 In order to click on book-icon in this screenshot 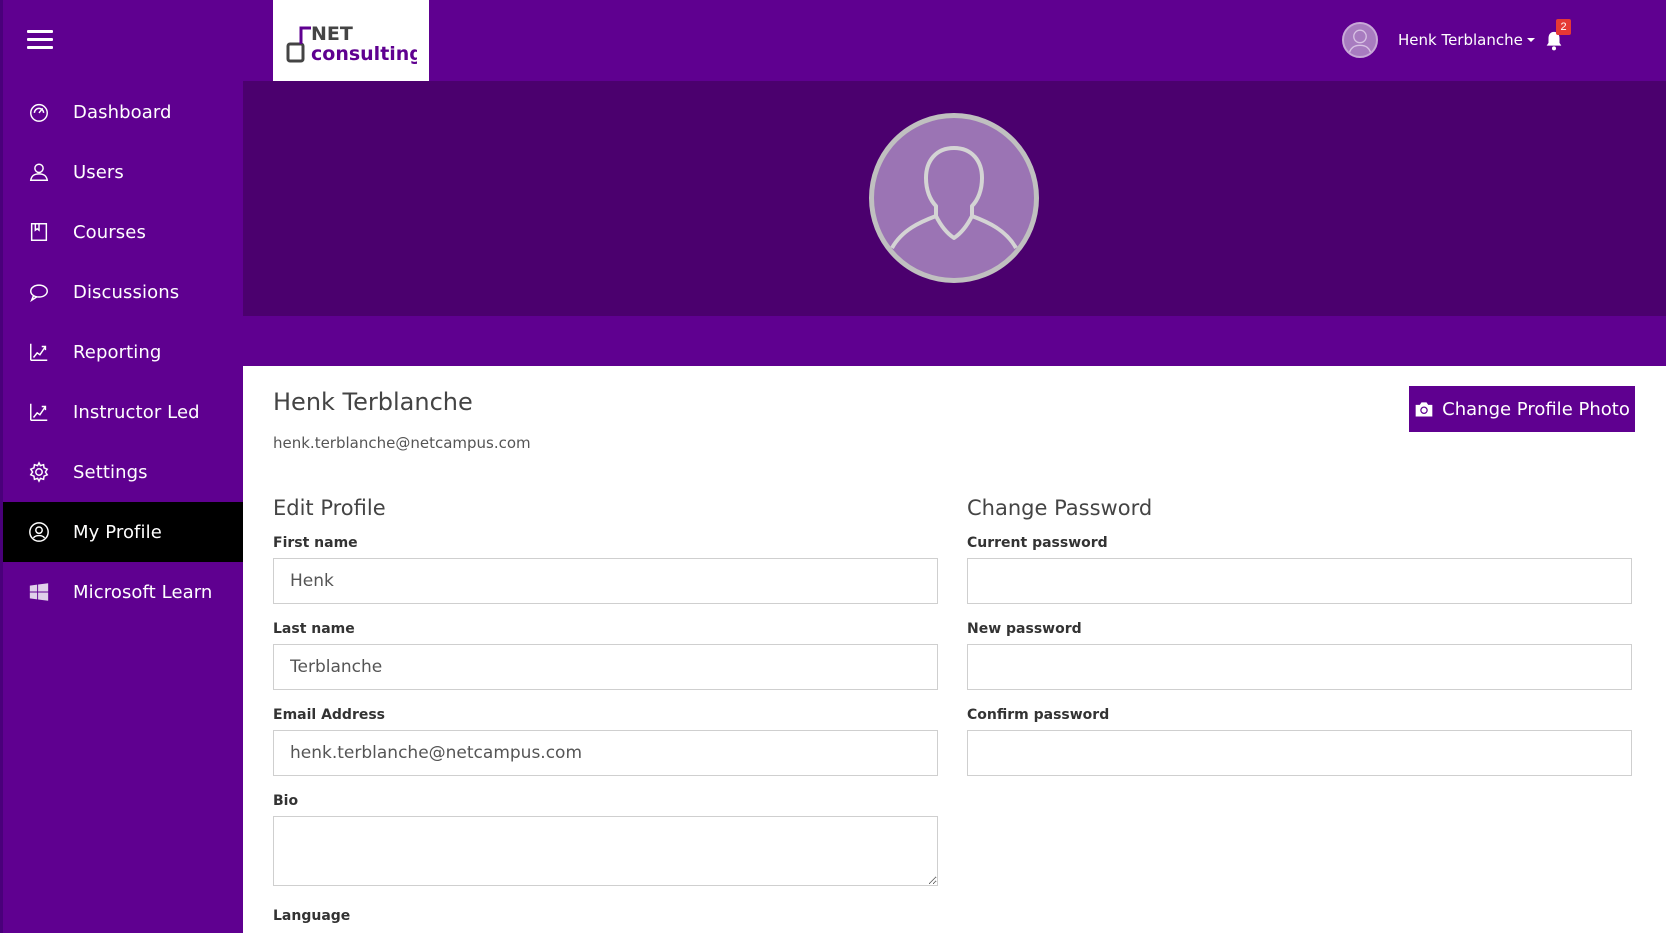, I will do `click(39, 232)`.